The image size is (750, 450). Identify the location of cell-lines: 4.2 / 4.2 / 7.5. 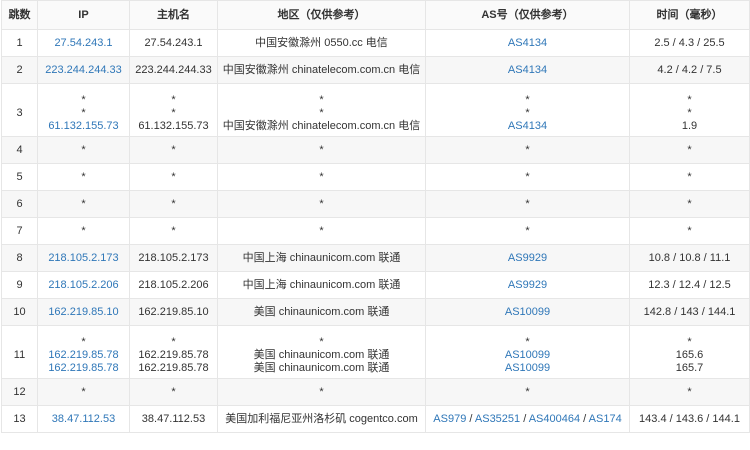
(690, 70).